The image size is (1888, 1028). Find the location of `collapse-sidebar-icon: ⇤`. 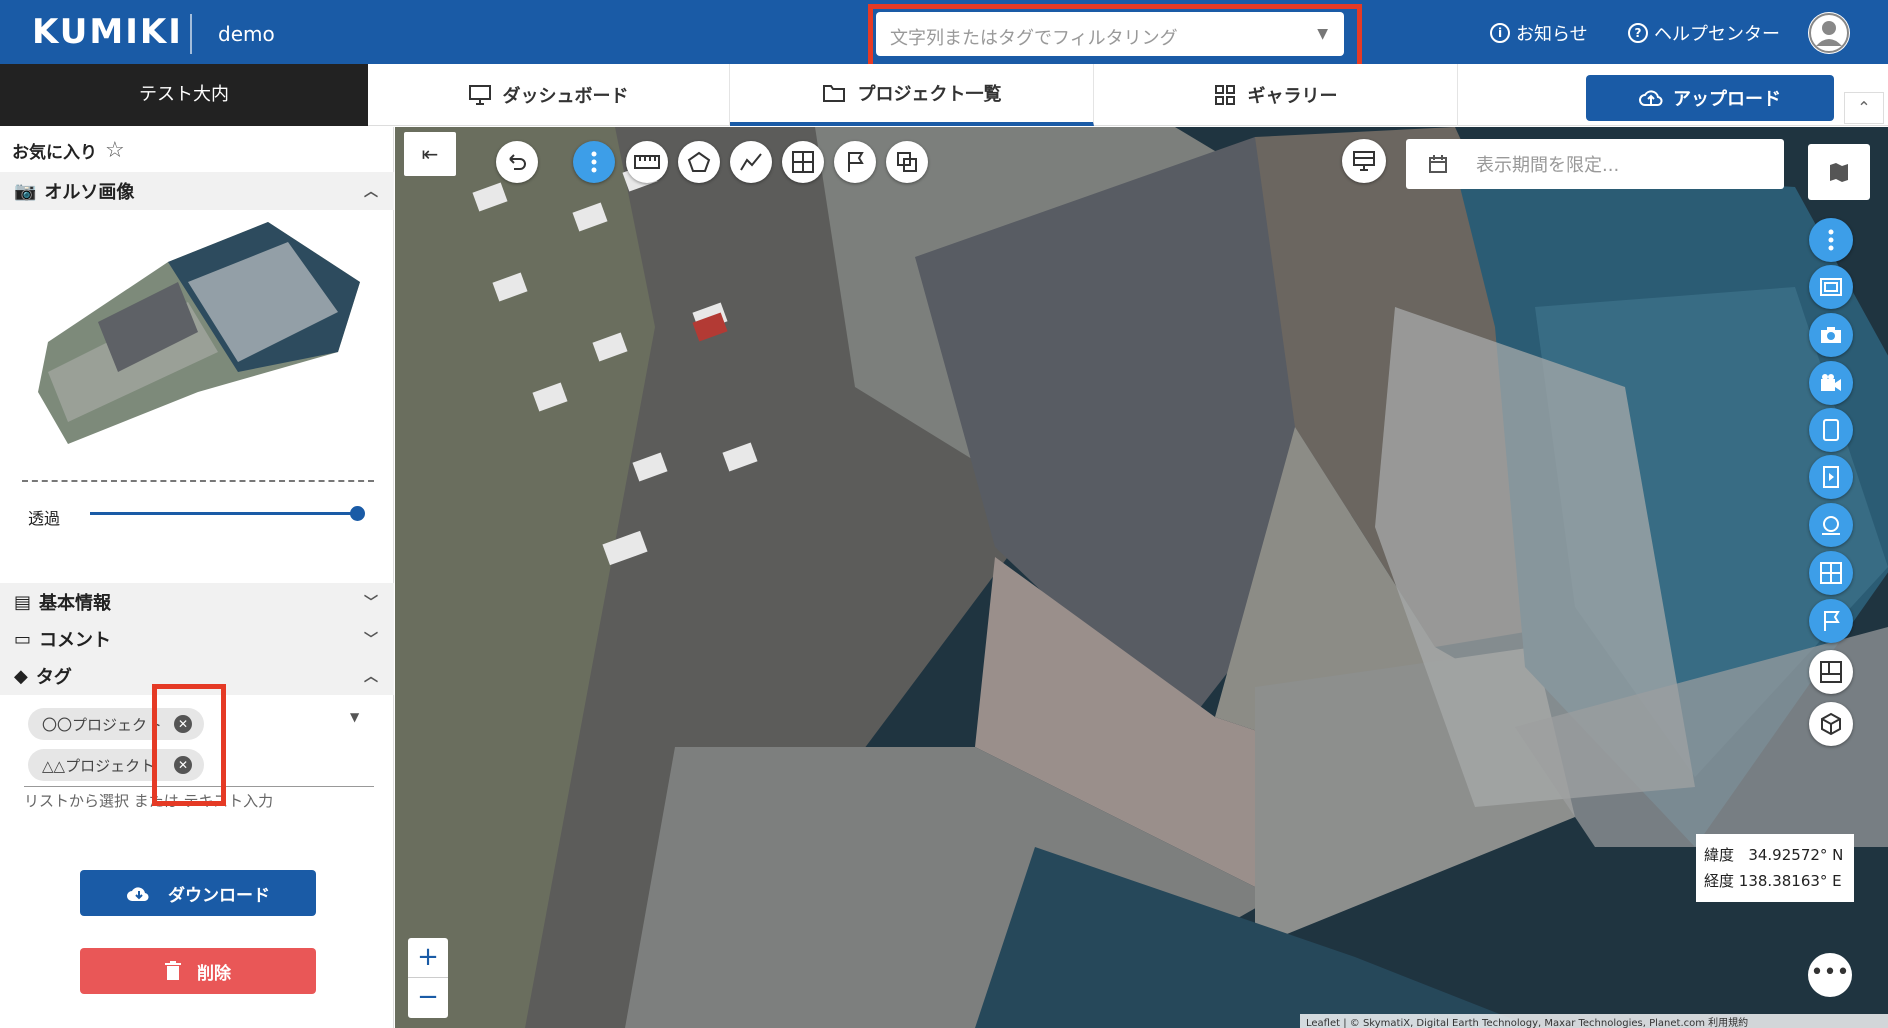

collapse-sidebar-icon: ⇤ is located at coordinates (430, 154).